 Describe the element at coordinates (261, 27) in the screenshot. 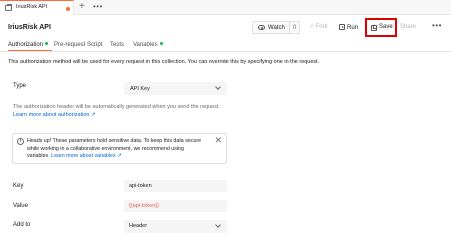

I see `eye-icon` at that location.